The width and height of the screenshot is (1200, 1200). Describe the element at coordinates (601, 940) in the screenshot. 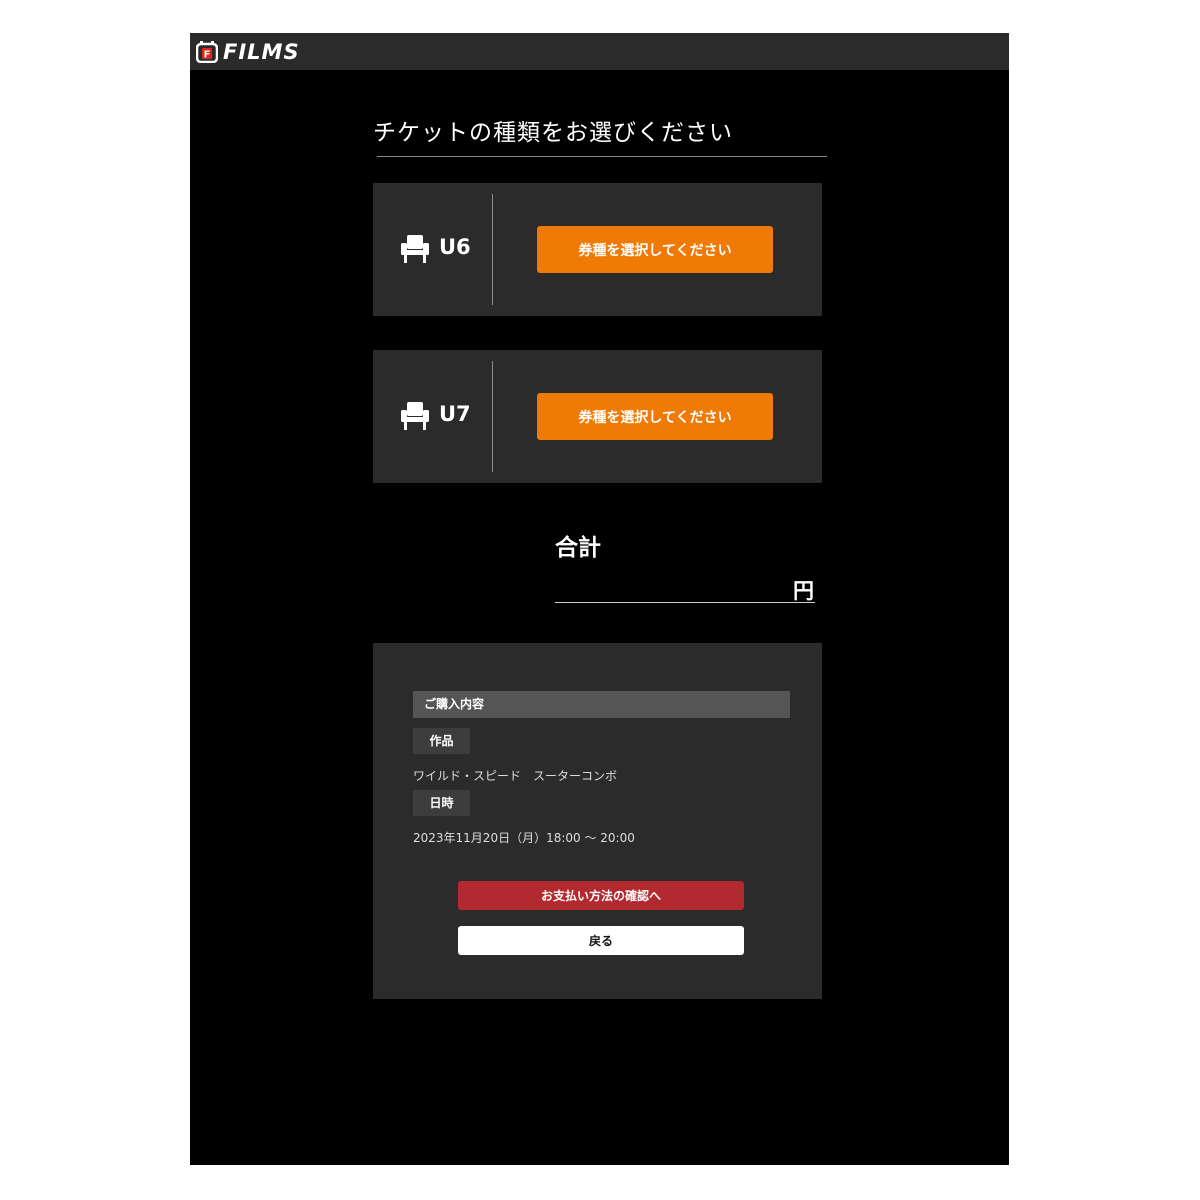

I see `back-button: 戻る` at that location.